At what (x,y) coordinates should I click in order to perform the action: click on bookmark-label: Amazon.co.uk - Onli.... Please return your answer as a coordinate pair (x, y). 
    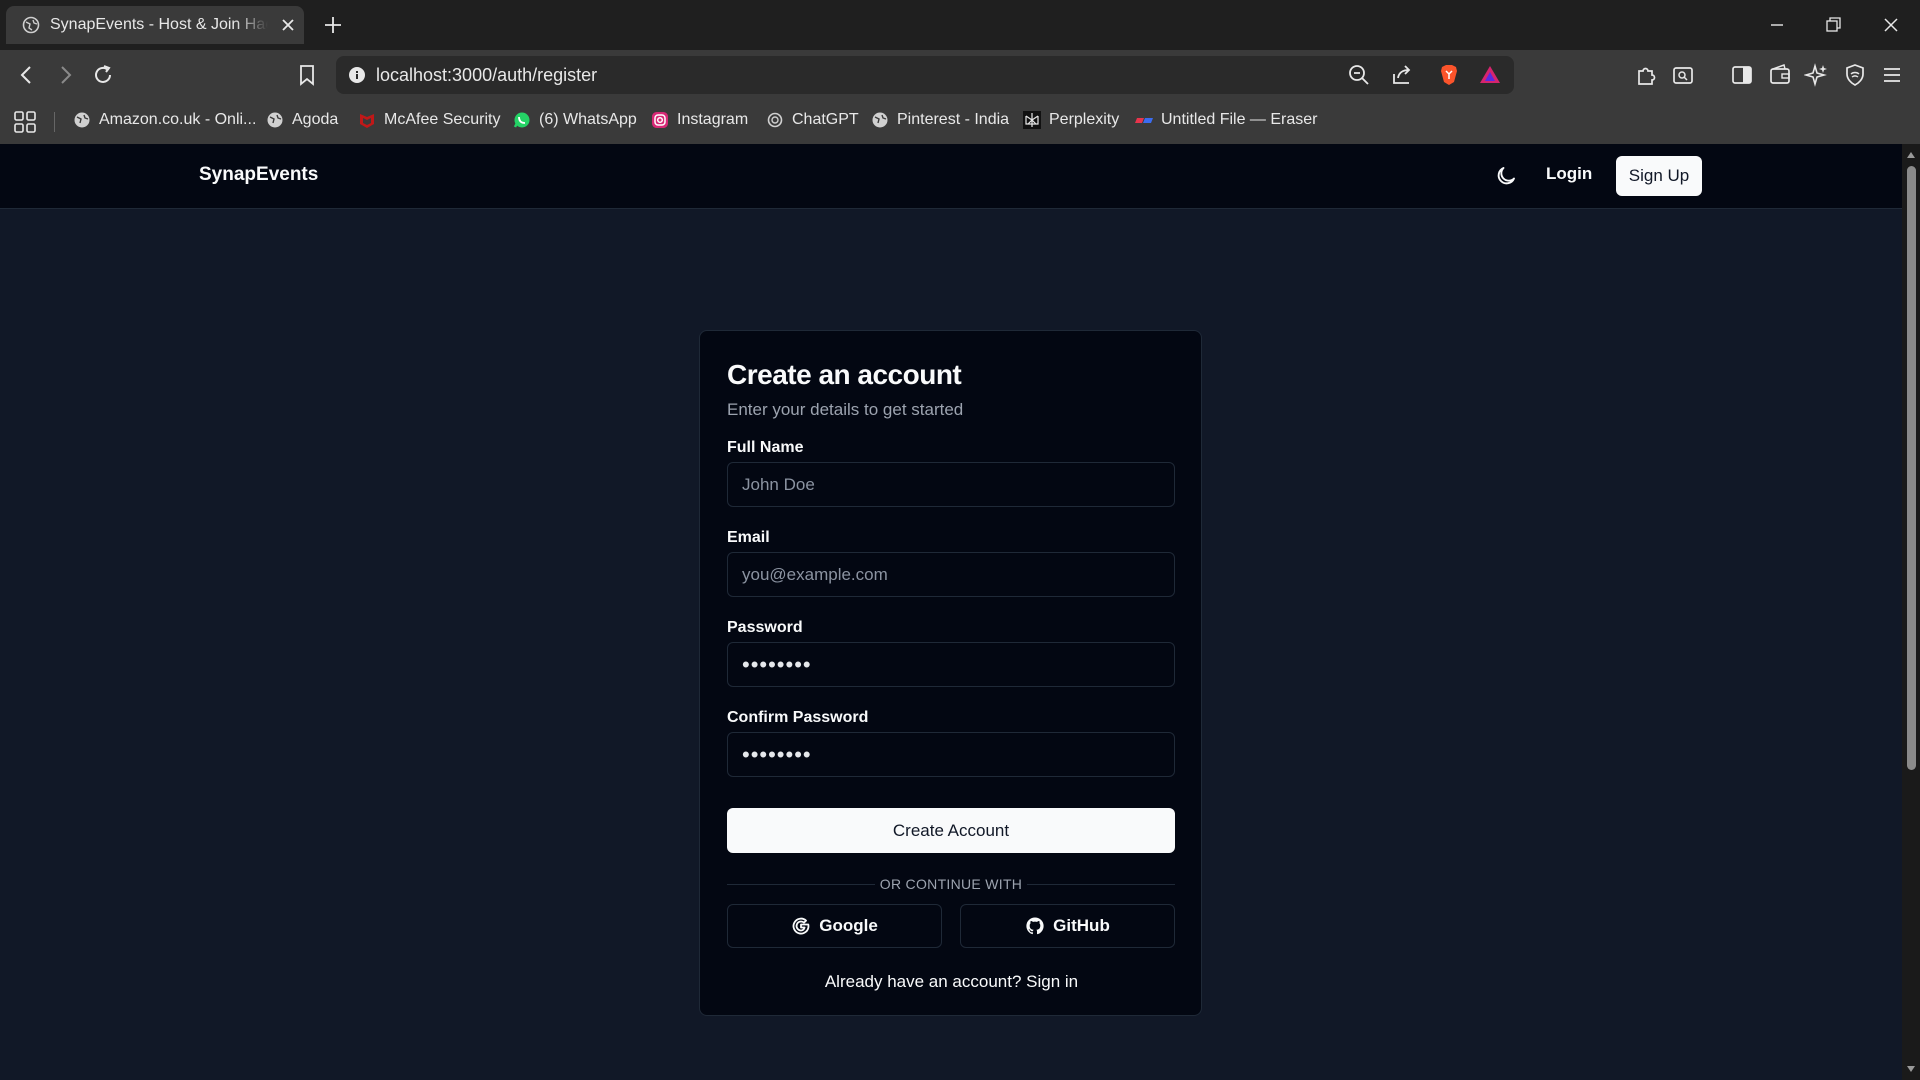
    Looking at the image, I should click on (178, 119).